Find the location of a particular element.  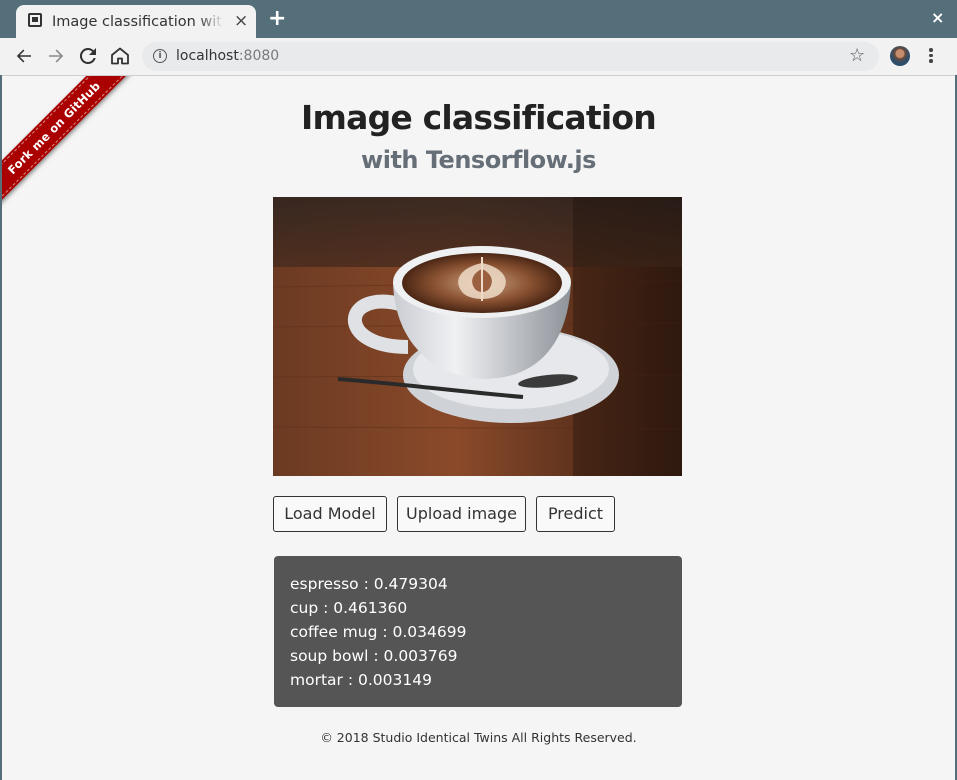

prediction-row: soup bowl : 0.003769 is located at coordinates (374, 656).